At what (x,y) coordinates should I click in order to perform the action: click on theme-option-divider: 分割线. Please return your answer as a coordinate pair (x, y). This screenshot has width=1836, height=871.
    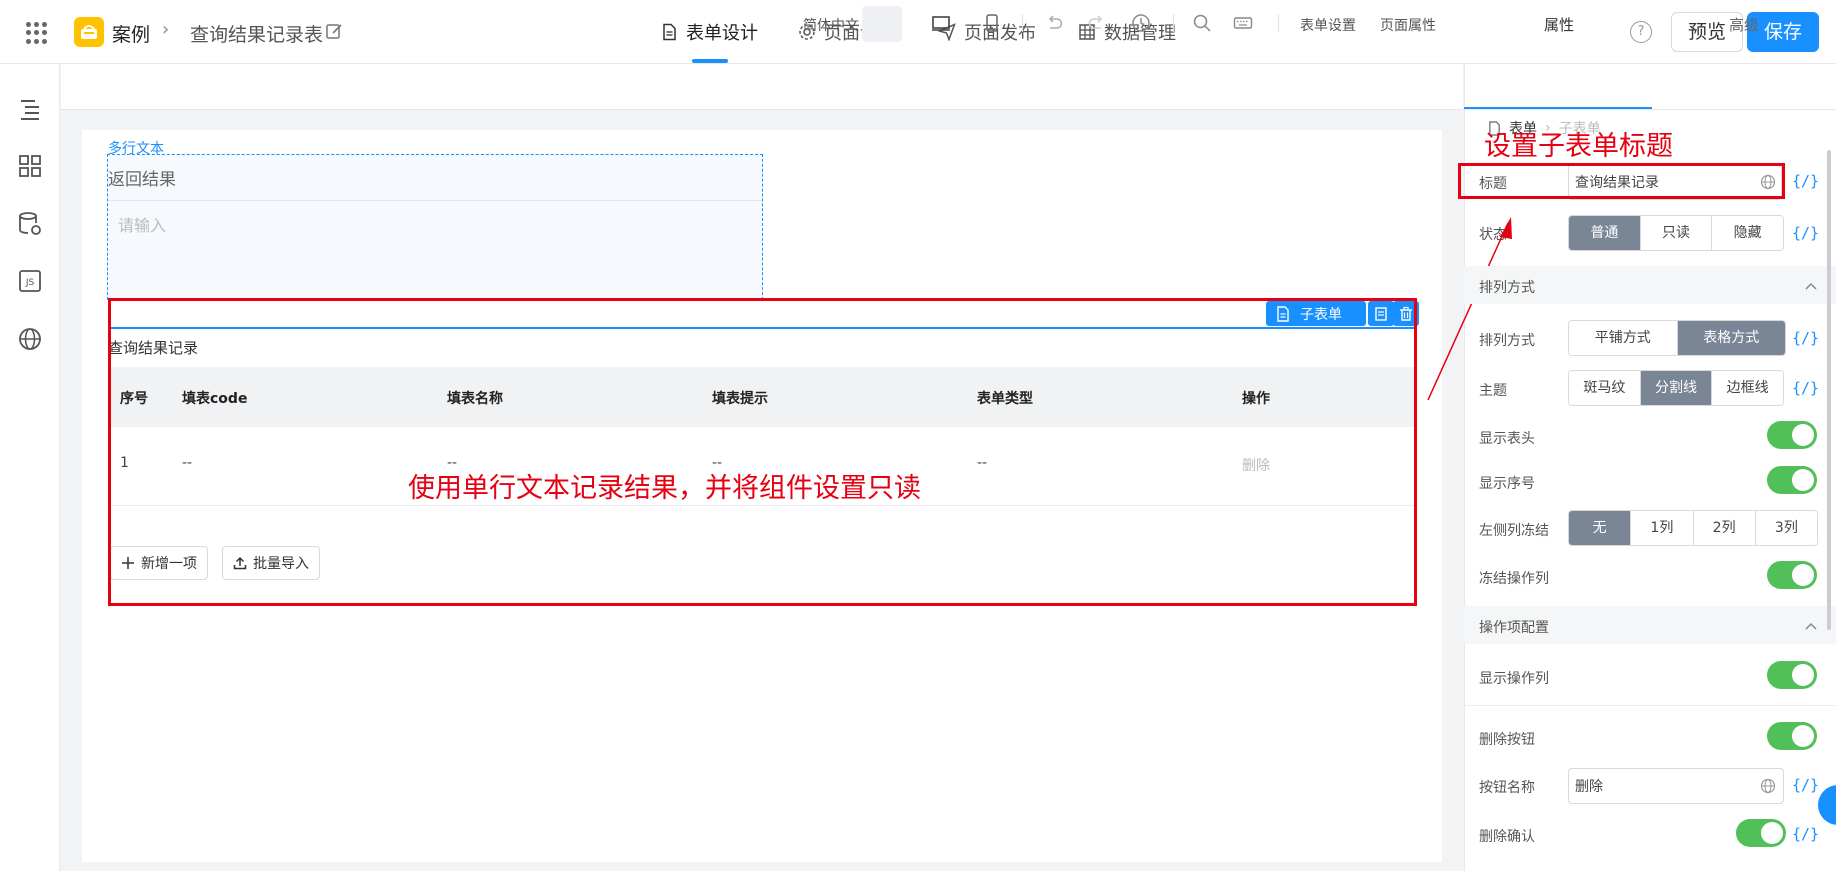
    Looking at the image, I should click on (1676, 388).